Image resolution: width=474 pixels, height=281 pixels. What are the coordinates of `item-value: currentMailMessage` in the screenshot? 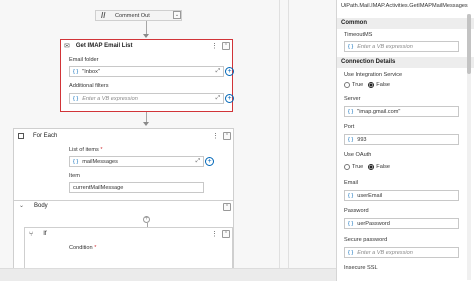 It's located at (98, 187).